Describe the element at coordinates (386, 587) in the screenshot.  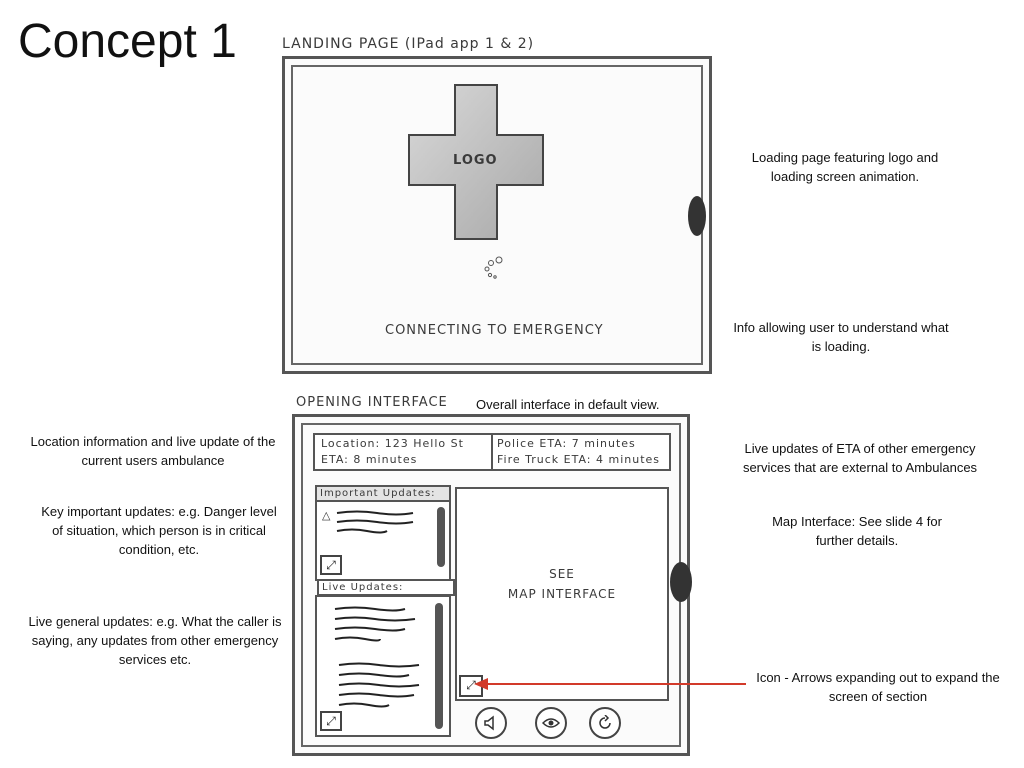
I see `live-updates-title: Live Updates:` at that location.